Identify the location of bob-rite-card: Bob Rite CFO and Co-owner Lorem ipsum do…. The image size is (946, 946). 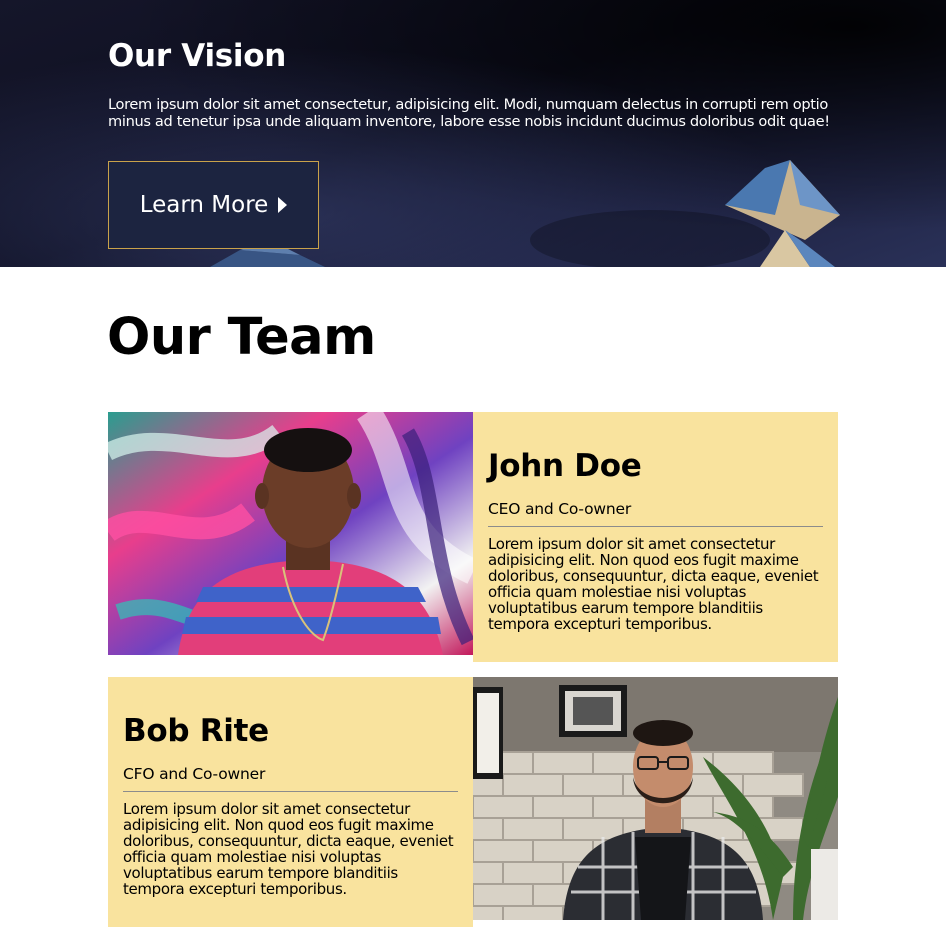
(290, 802).